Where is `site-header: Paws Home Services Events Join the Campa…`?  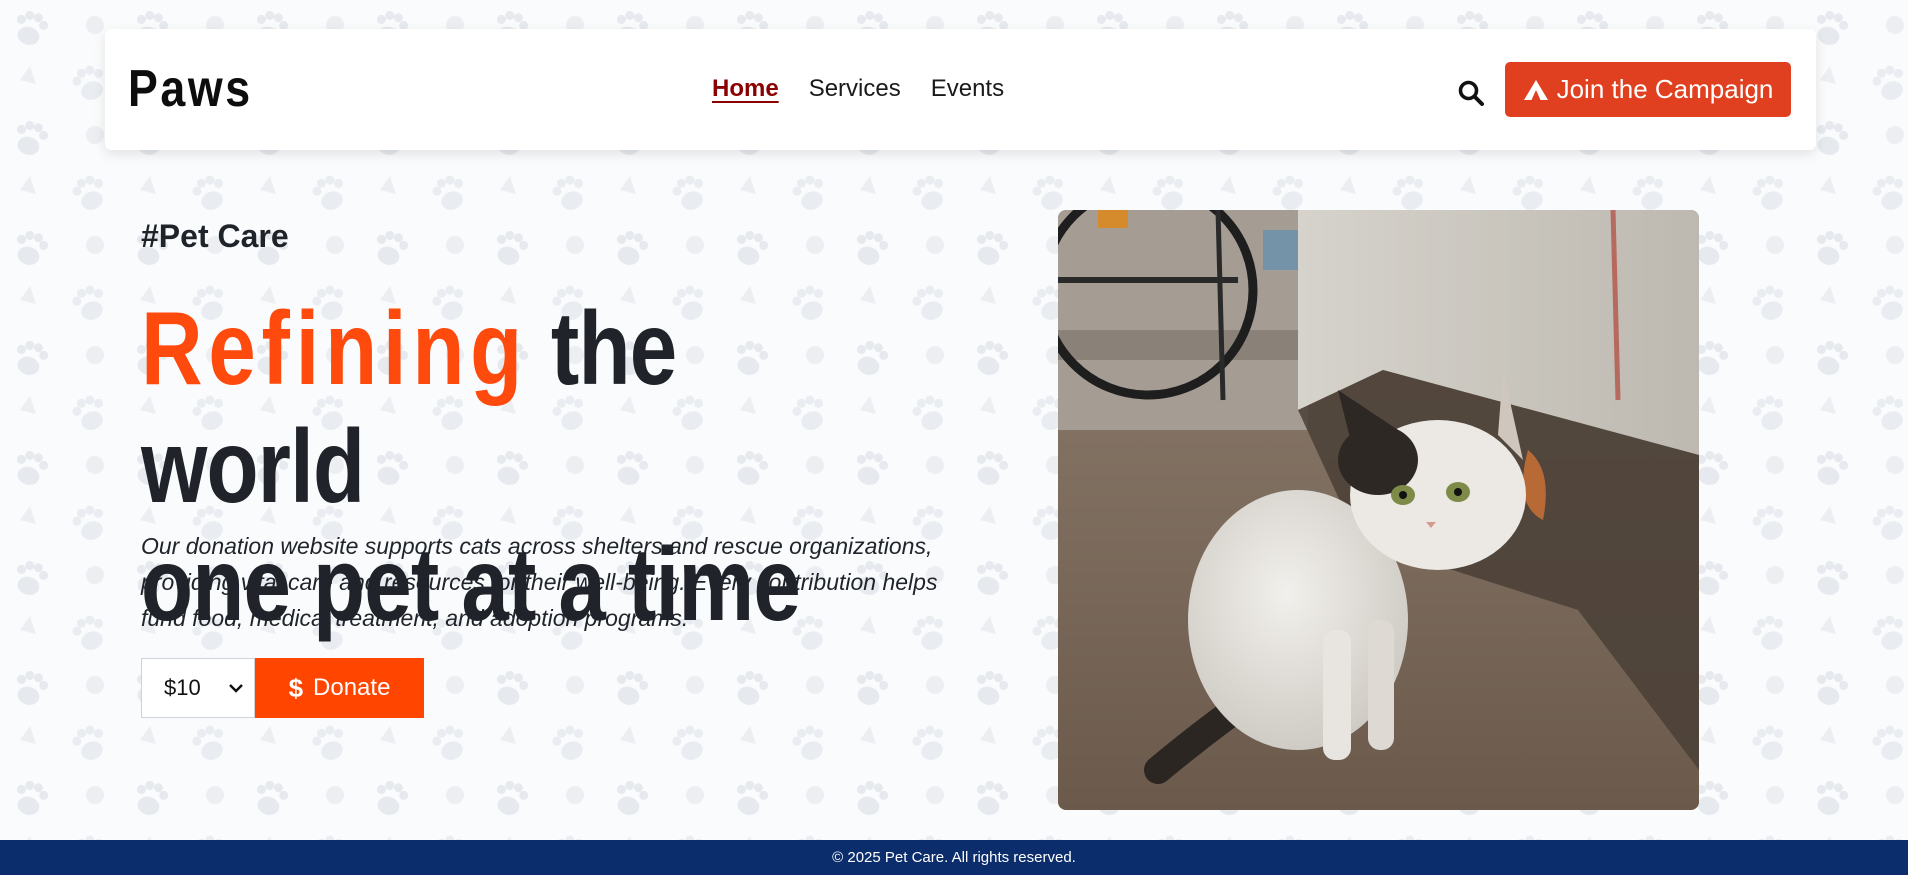
site-header: Paws Home Services Events Join the Campa… is located at coordinates (960, 89).